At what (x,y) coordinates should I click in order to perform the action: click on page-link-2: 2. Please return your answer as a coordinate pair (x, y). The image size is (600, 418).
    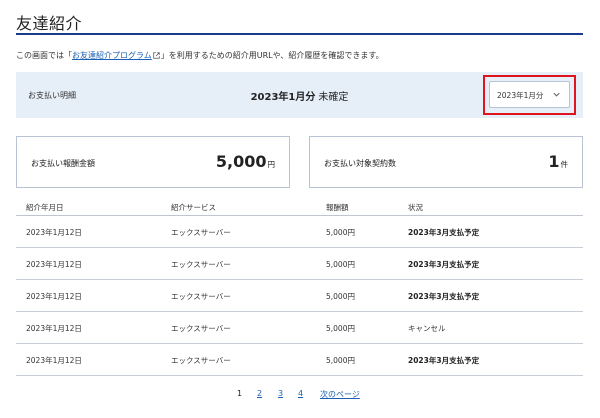
    Looking at the image, I should click on (259, 393).